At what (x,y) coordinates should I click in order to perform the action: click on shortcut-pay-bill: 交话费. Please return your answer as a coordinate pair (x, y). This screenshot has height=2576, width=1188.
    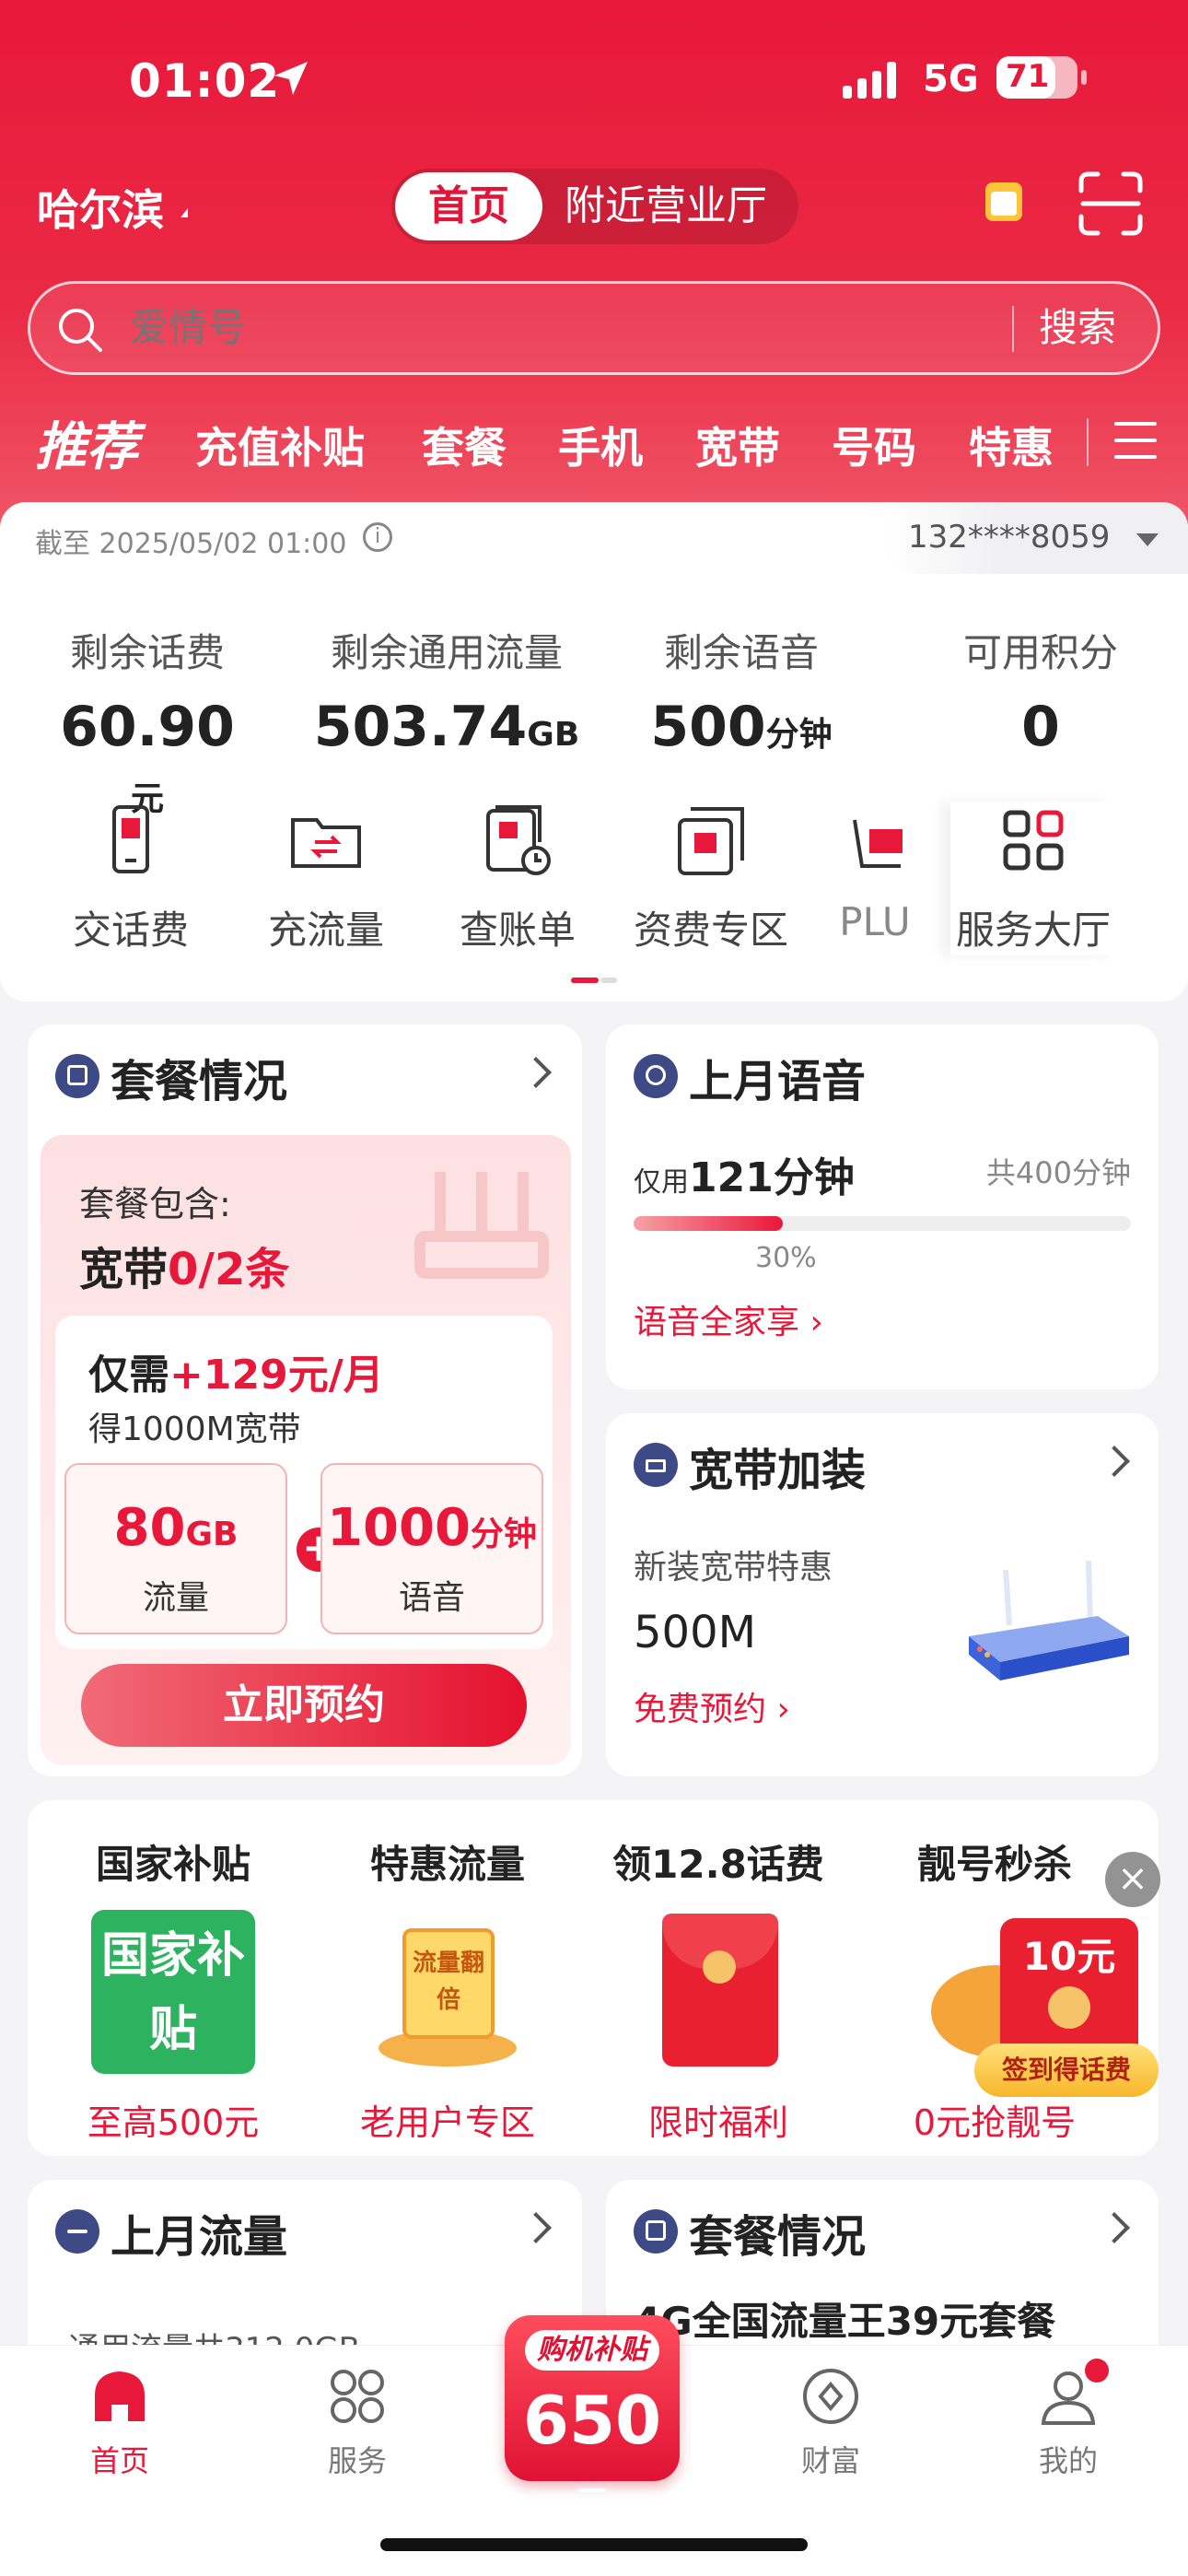
    Looking at the image, I should click on (131, 878).